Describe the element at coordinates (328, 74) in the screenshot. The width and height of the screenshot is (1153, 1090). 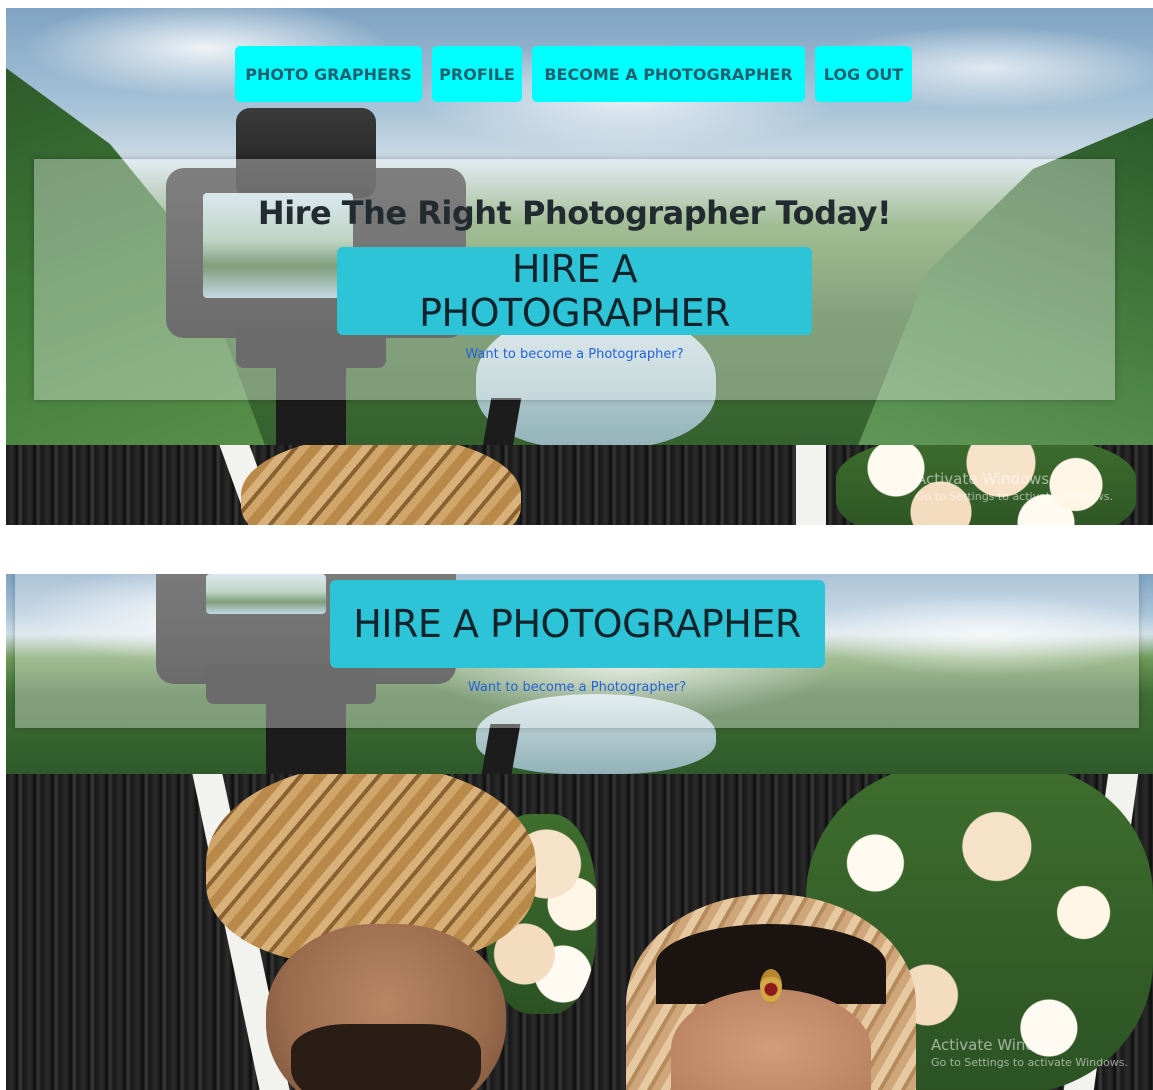
I see `nav-photographers-button: PHOTO GRAPHERS` at that location.